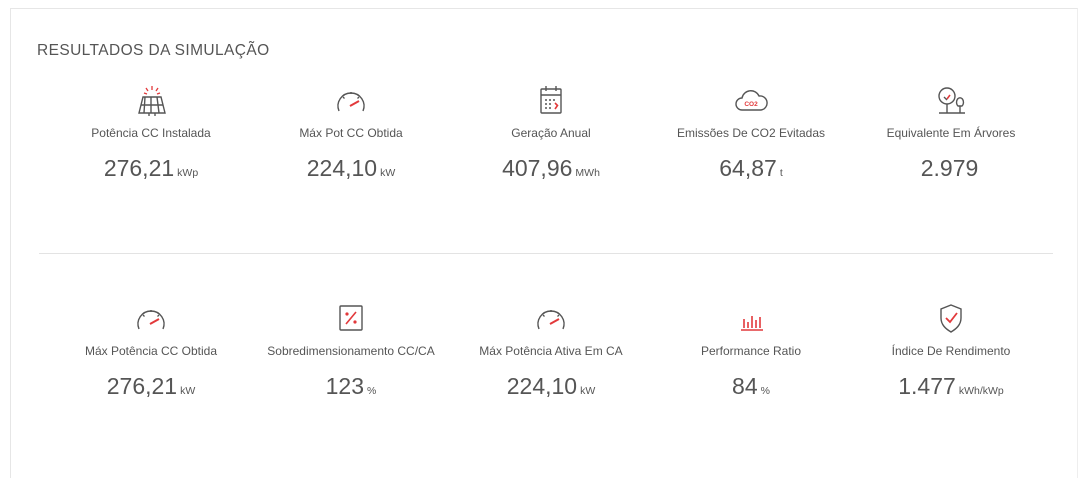  What do you see at coordinates (781, 173) in the screenshot?
I see `metric-unit: t` at bounding box center [781, 173].